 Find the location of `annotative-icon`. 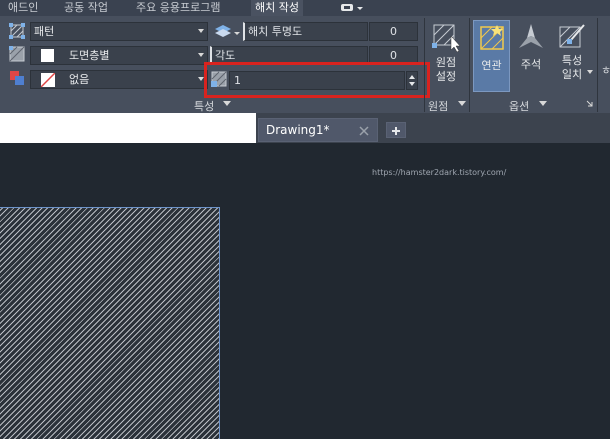

annotative-icon is located at coordinates (531, 36).